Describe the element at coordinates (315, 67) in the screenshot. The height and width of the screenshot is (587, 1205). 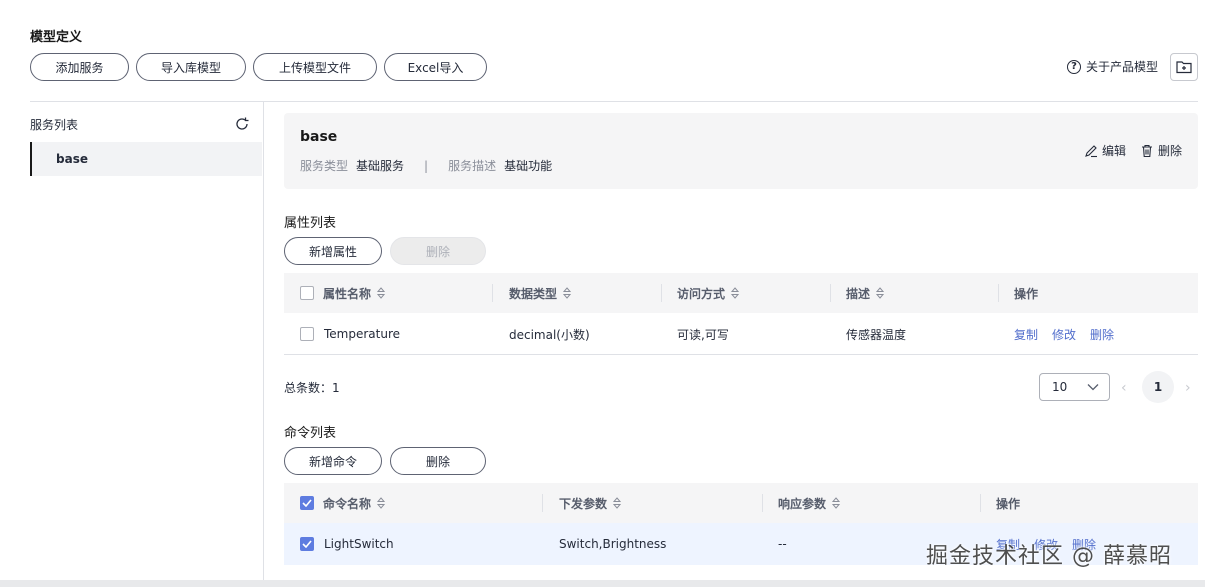
I see `upload-model-file-button: 上传模型文件` at that location.